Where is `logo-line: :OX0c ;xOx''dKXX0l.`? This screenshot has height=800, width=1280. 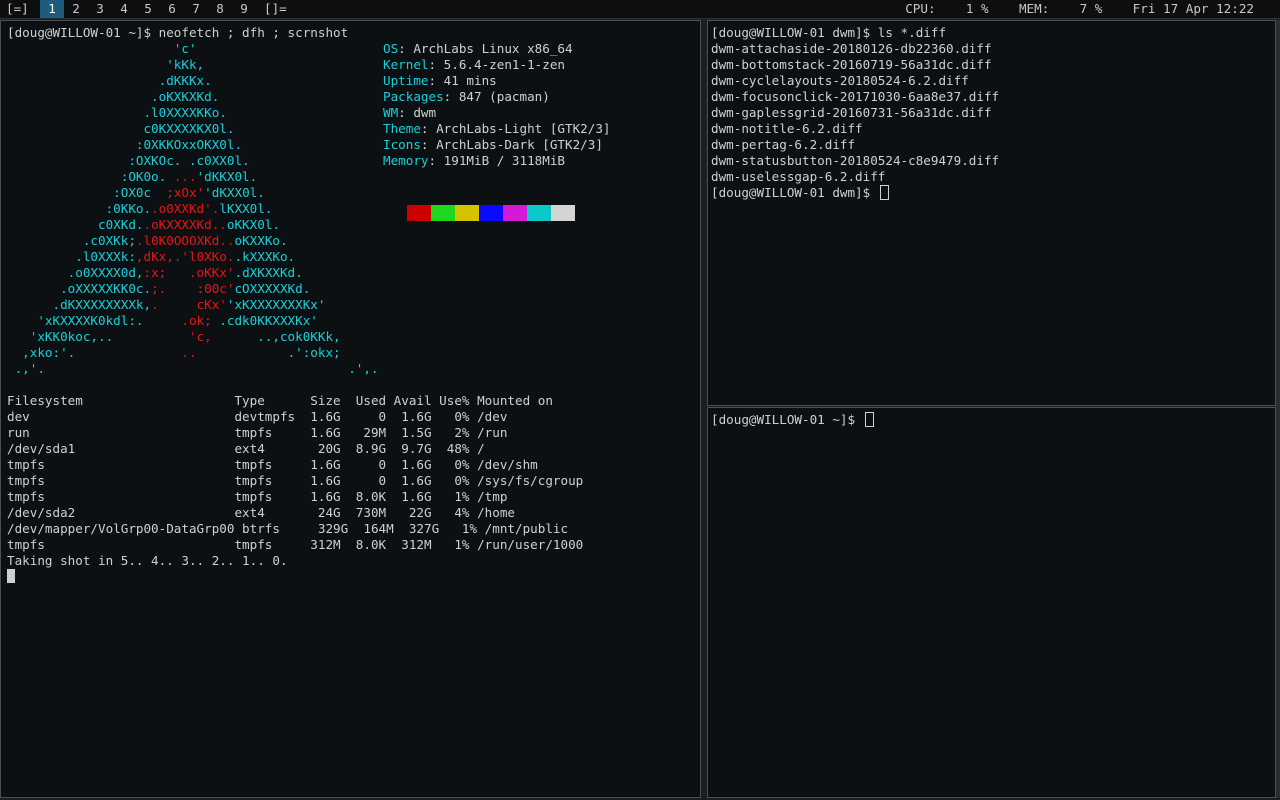
logo-line: :OX0c ;xOx''dKXX0l. is located at coordinates (136, 193).